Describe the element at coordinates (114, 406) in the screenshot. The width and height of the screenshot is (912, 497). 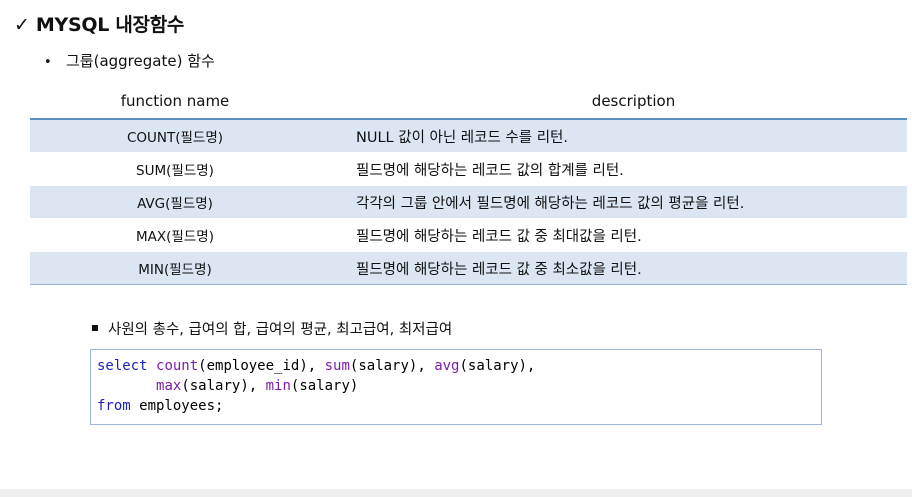
I see `code-keyword-from: from` at that location.